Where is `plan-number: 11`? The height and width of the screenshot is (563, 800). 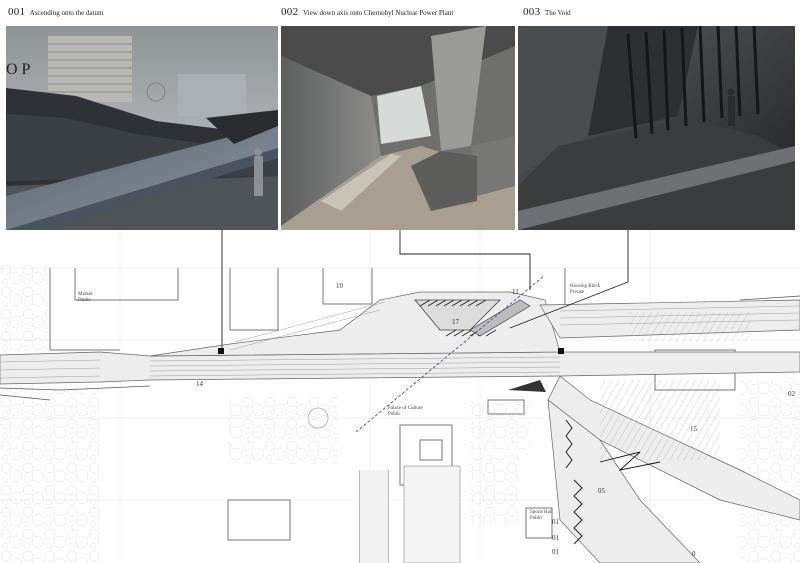
plan-number: 11 is located at coordinates (515, 292).